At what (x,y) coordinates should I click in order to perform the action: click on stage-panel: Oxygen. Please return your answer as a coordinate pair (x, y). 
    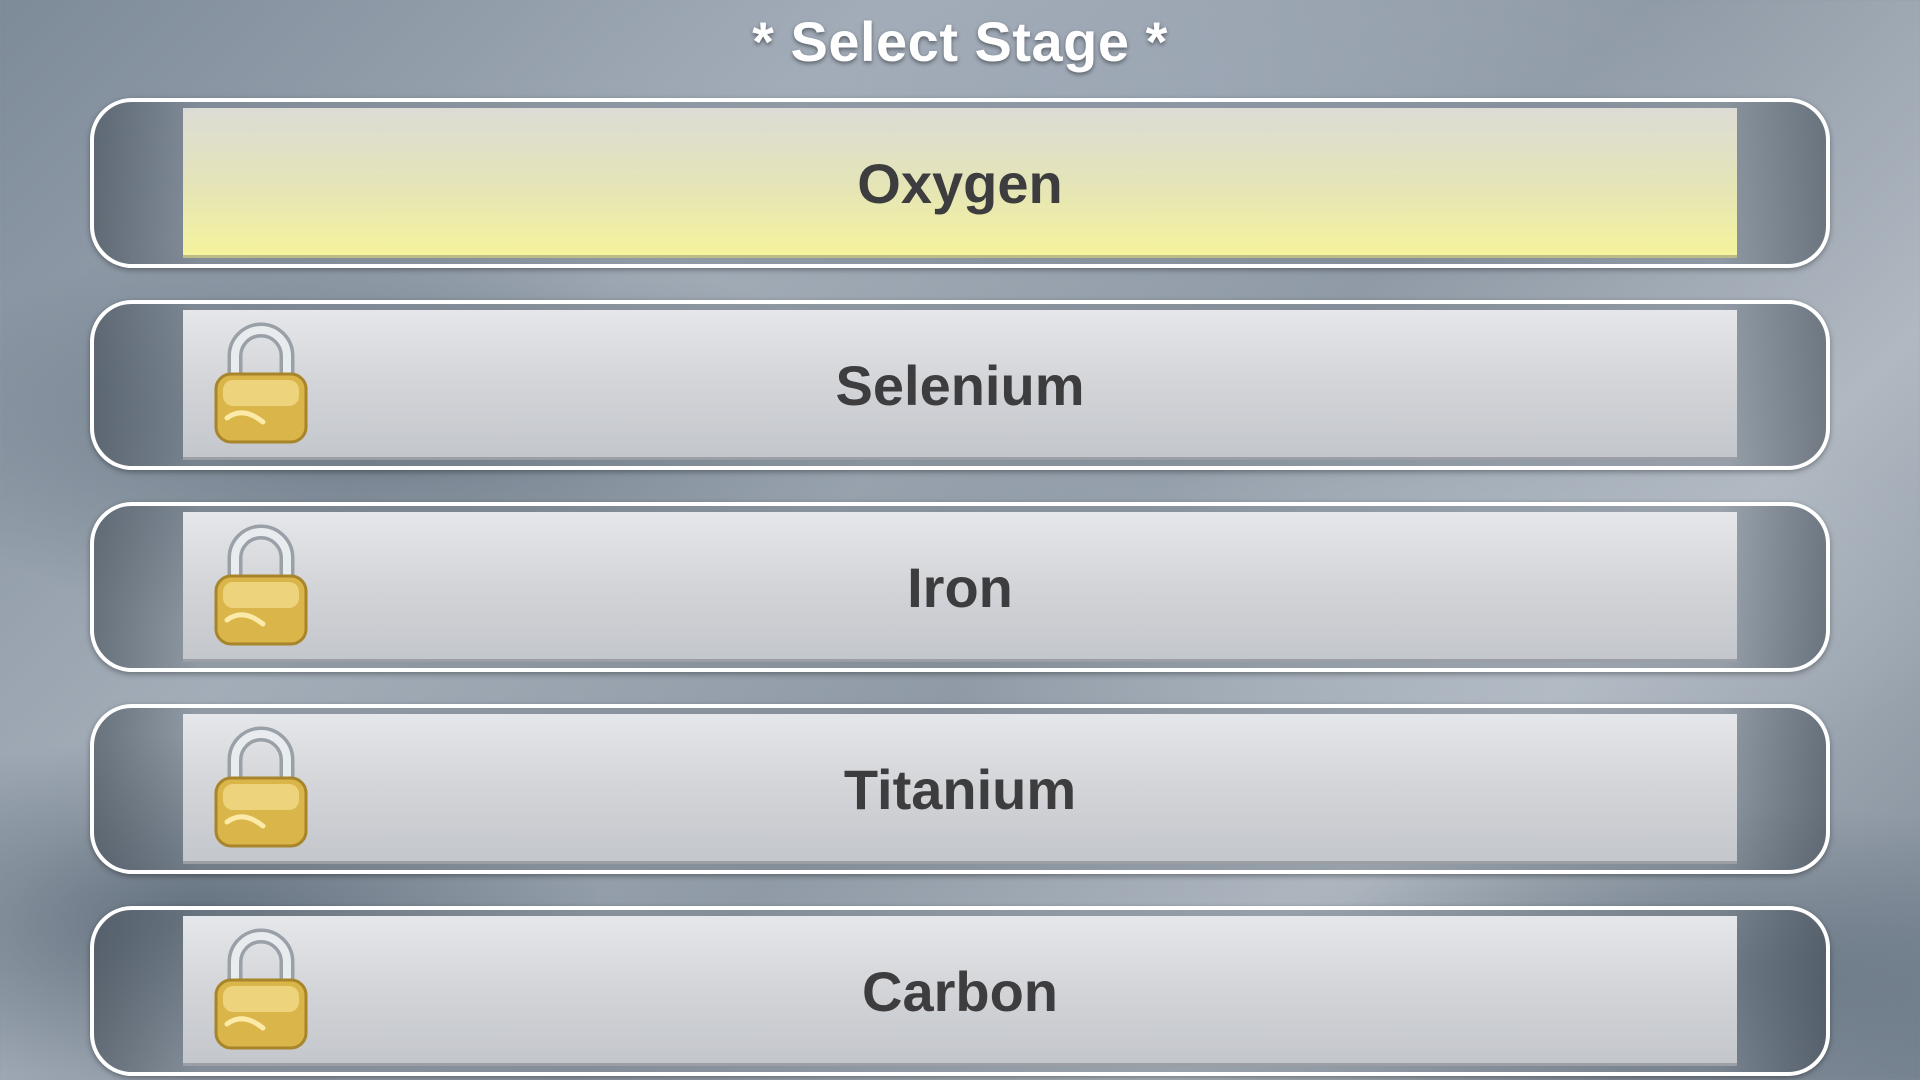
    Looking at the image, I should click on (960, 183).